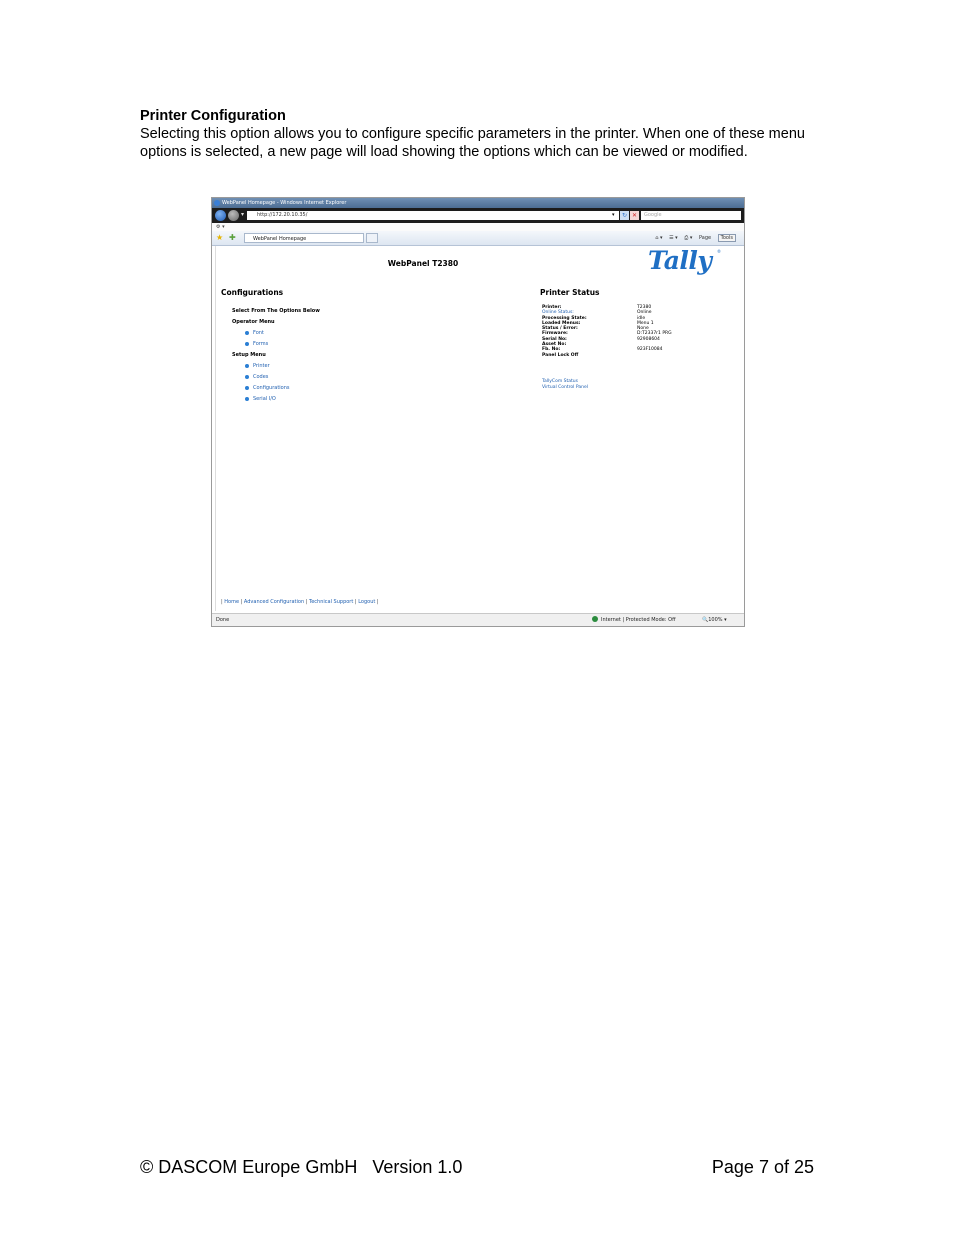 The height and width of the screenshot is (1235, 954). I want to click on search-input: Google, so click(691, 215).